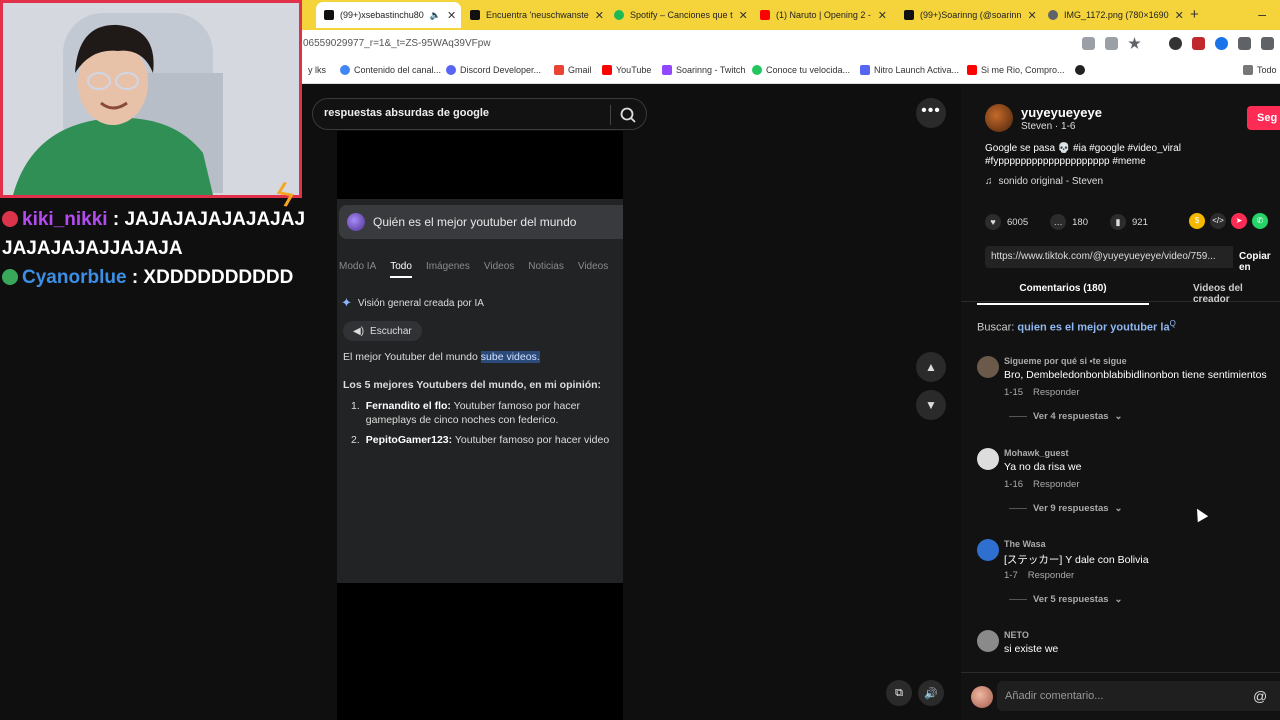 The height and width of the screenshot is (720, 1280). I want to click on picture-in-picture-button: ⧉, so click(899, 693).